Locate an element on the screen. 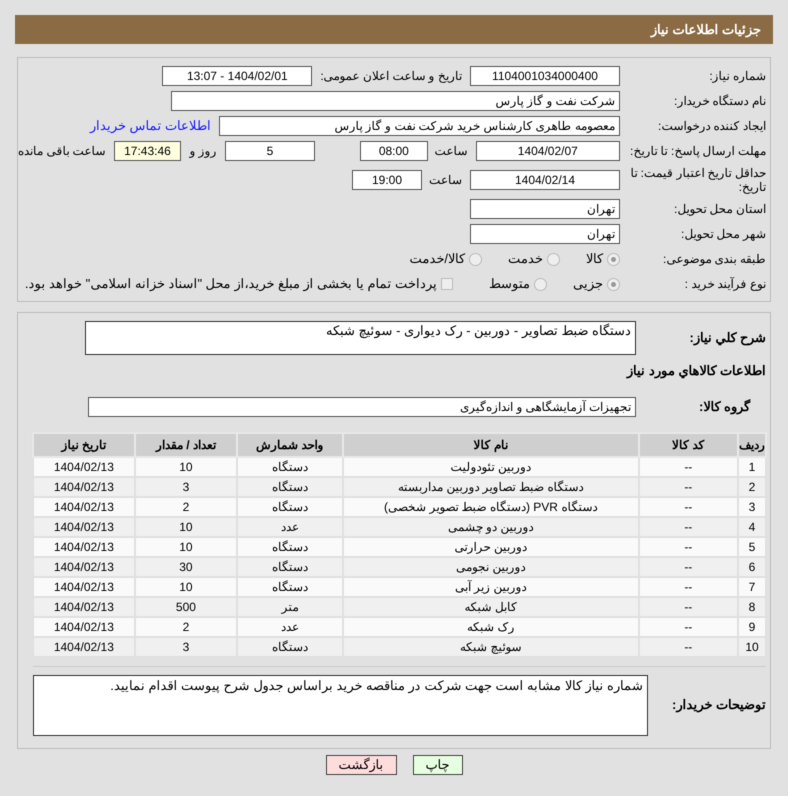 This screenshot has width=788, height=796. text-field: 17:43:46 is located at coordinates (148, 151).